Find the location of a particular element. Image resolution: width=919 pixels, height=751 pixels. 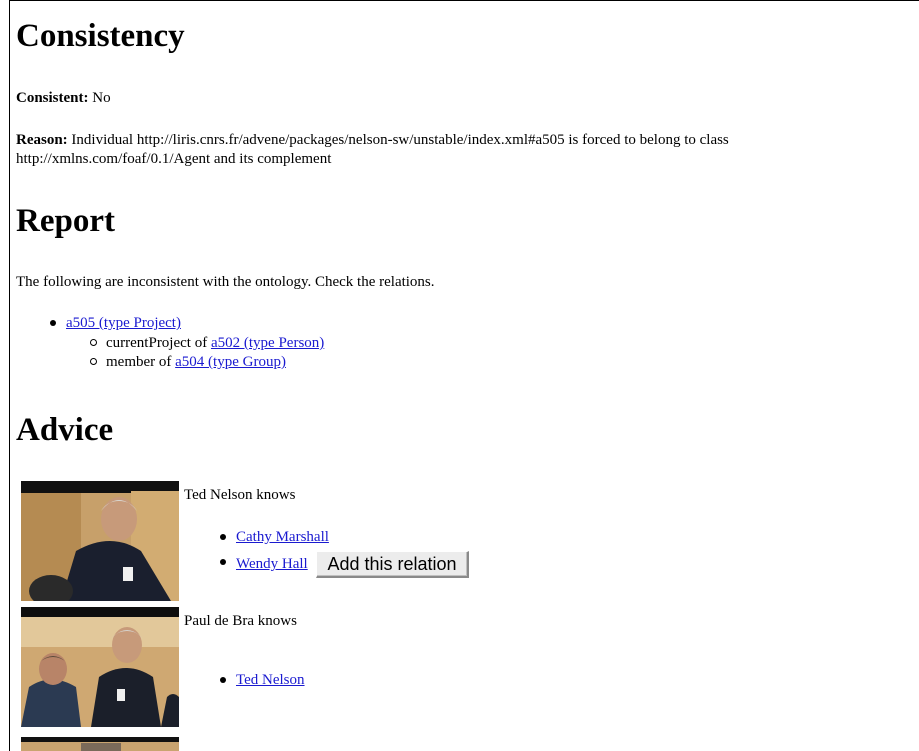

advice-person-link: Cathy Marshall is located at coordinates (282, 537).